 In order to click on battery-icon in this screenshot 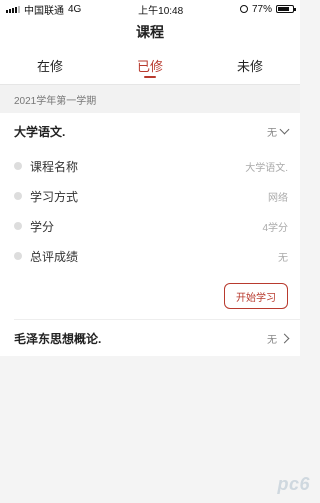, I will do `click(285, 9)`.